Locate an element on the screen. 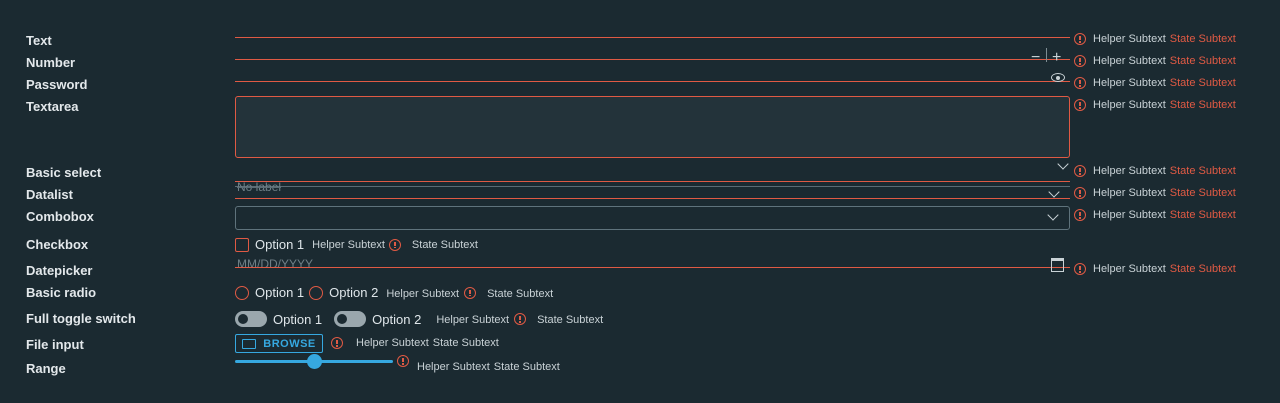  datepicker-help-row: Helper Subtext State Subtext is located at coordinates (1155, 269).